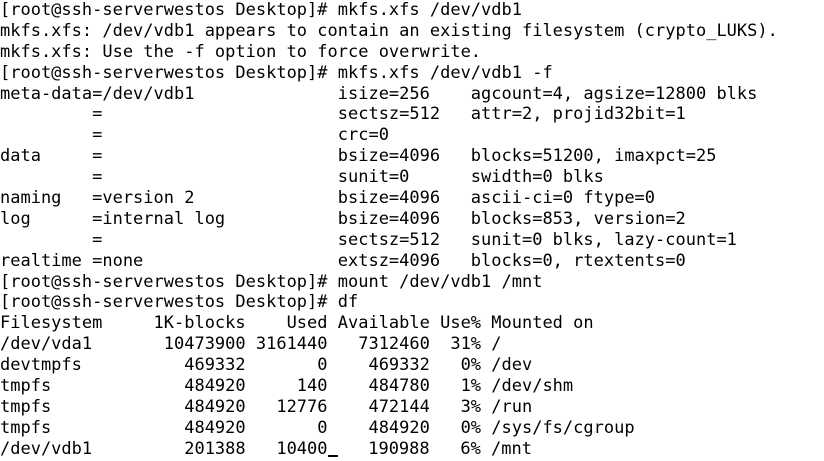 Image resolution: width=824 pixels, height=461 pixels. Describe the element at coordinates (343, 114) in the screenshot. I see `terminal-line: = sectsz=512 attr=2, projid32bit=1` at that location.